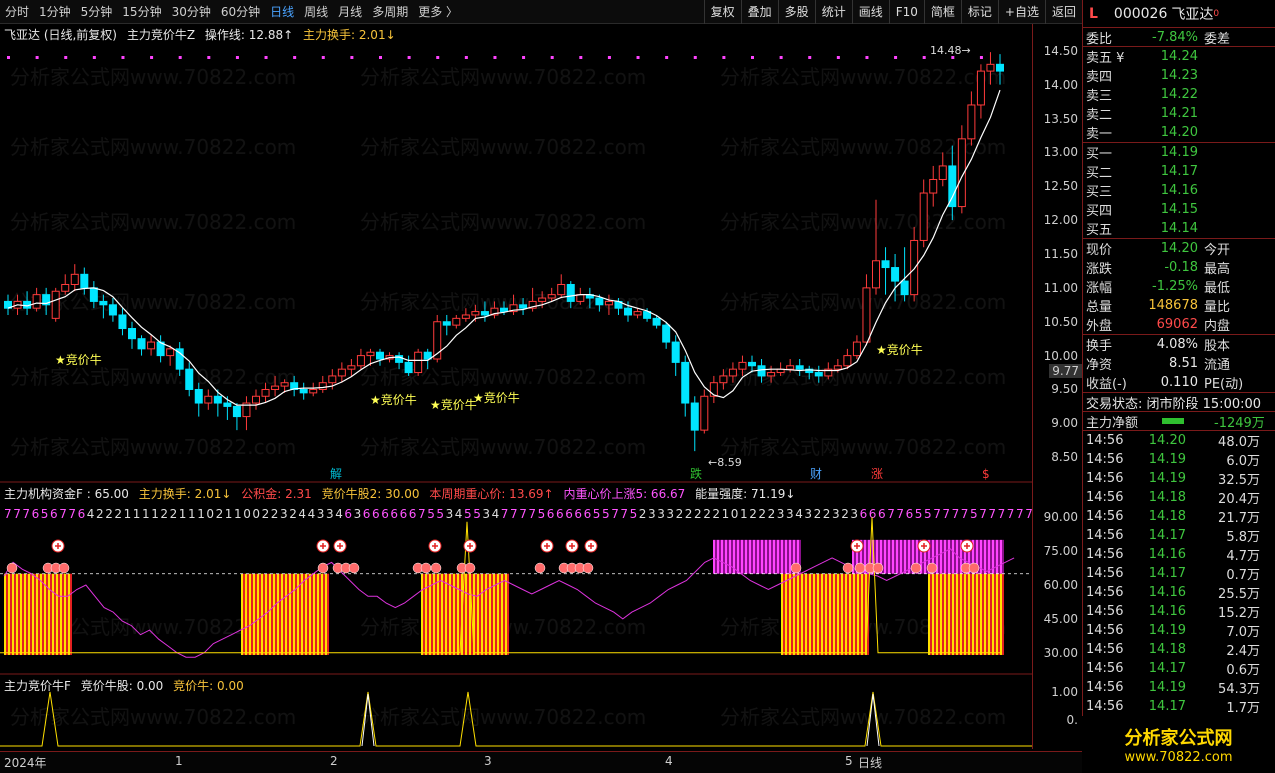 This screenshot has width=1275, height=773. What do you see at coordinates (1063, 12) in the screenshot?
I see `tool-button-9: 返回` at bounding box center [1063, 12].